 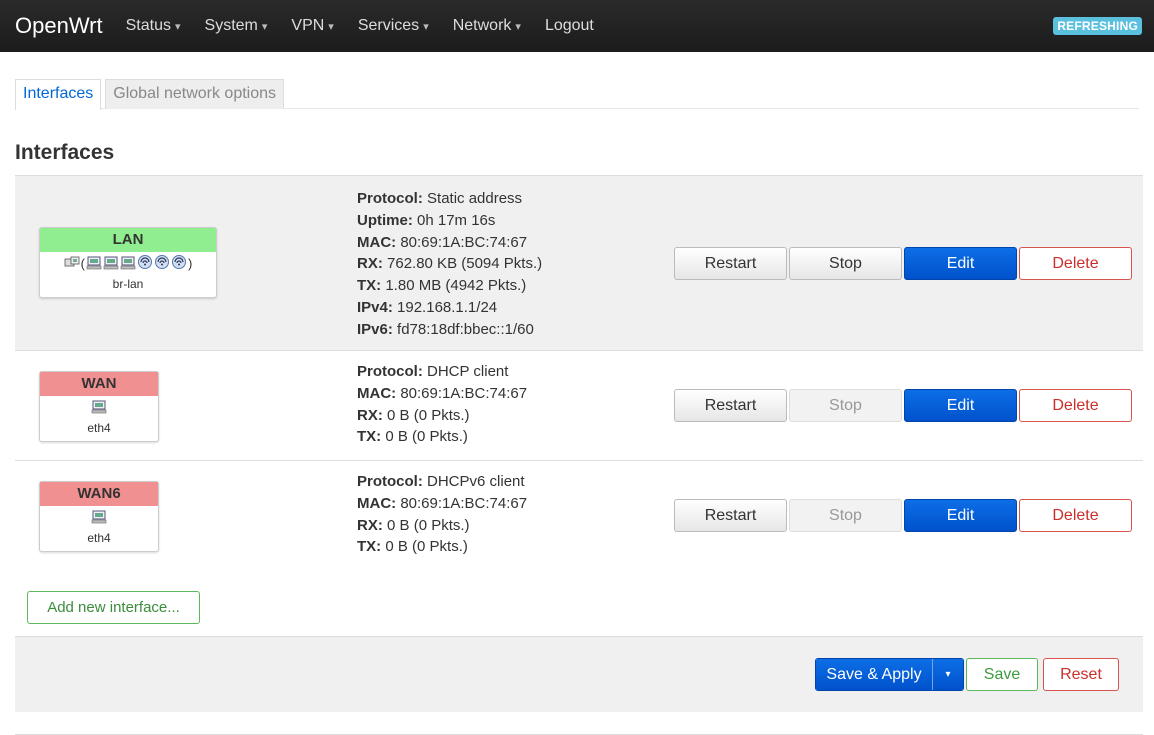 I want to click on status-label: IPv6:, so click(x=375, y=329).